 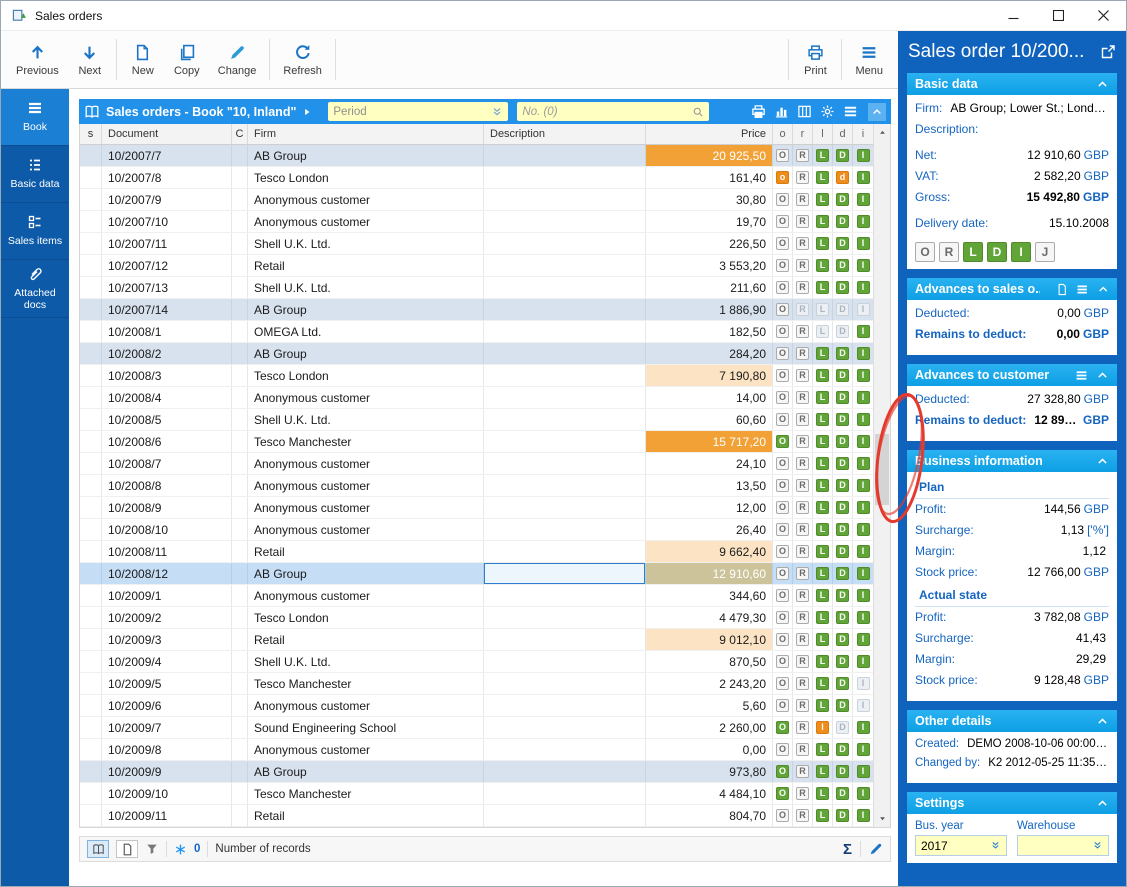 I want to click on table-row: 10/2007/7 AB Group 20 925,50 O R L D I, so click(x=476, y=156).